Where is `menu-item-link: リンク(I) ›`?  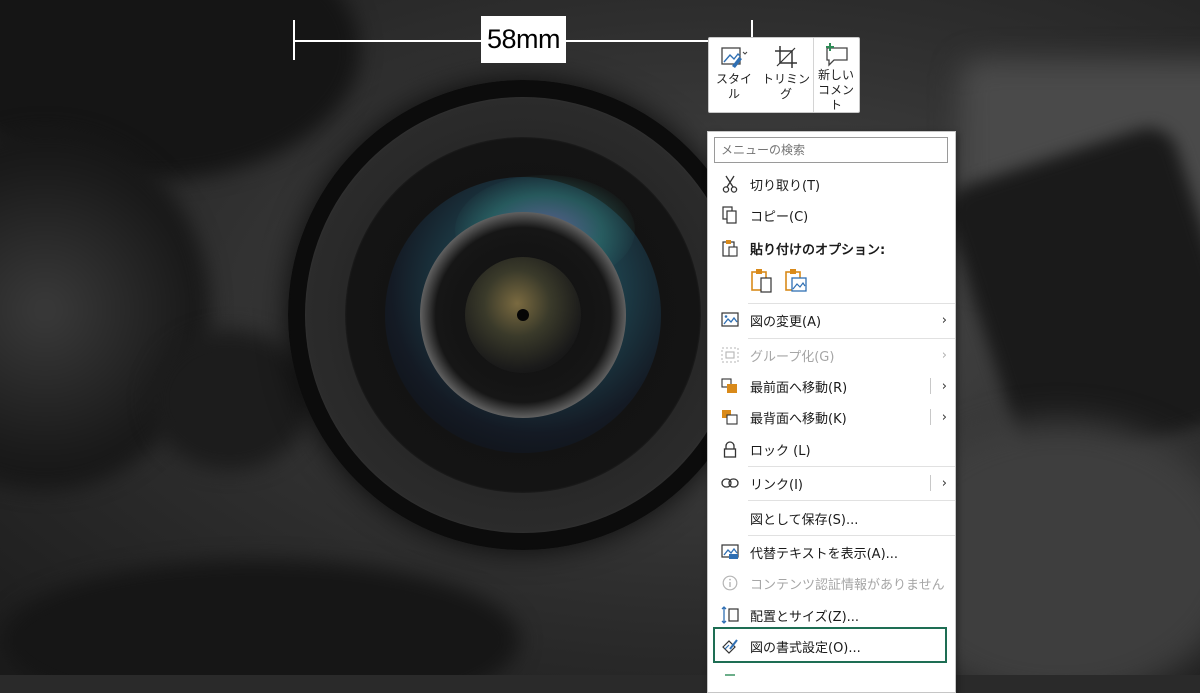 menu-item-link: リンク(I) › is located at coordinates (831, 483).